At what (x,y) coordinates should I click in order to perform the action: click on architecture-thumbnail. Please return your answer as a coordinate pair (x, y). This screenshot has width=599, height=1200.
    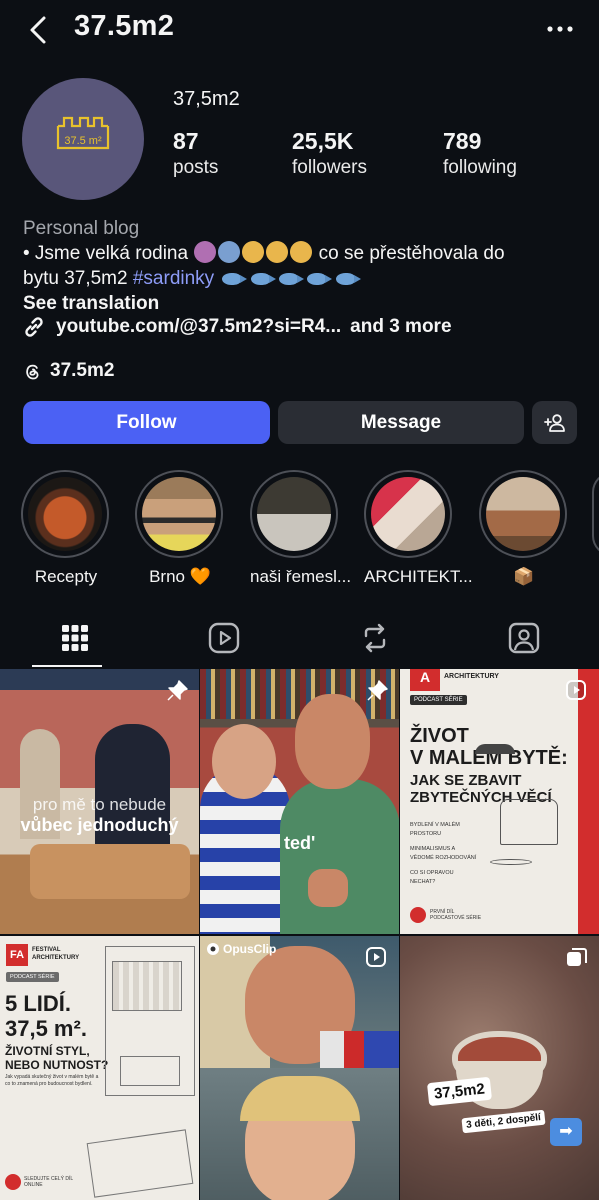
    Looking at the image, I should click on (408, 514).